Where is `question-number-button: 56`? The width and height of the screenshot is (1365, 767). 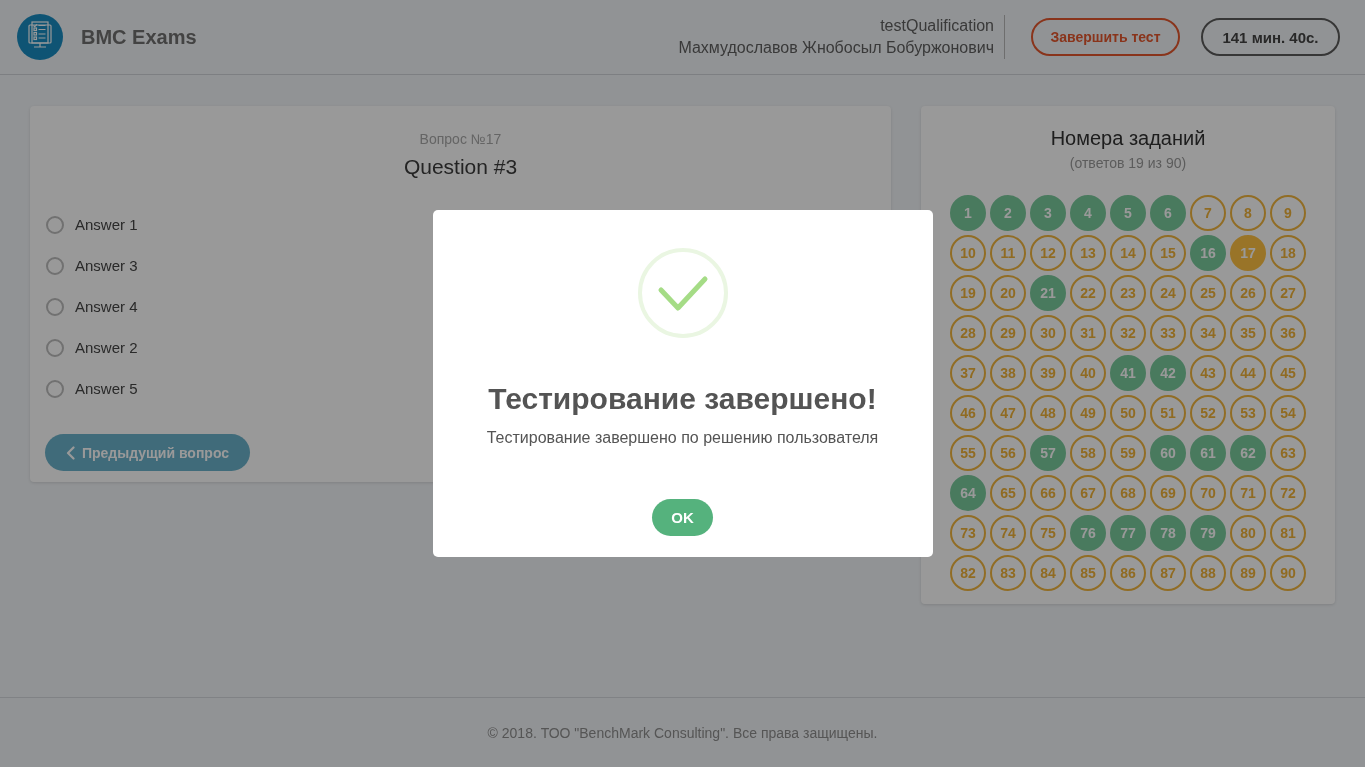 question-number-button: 56 is located at coordinates (1008, 453).